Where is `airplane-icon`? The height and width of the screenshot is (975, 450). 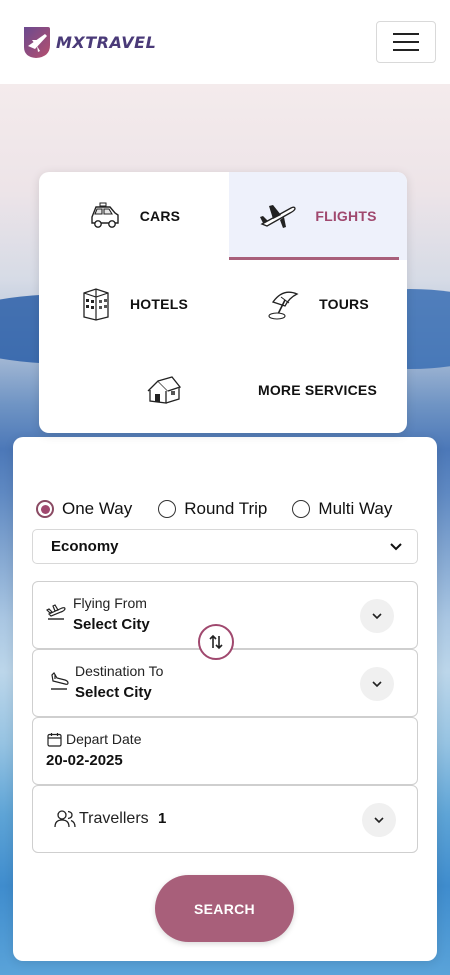 airplane-icon is located at coordinates (278, 216).